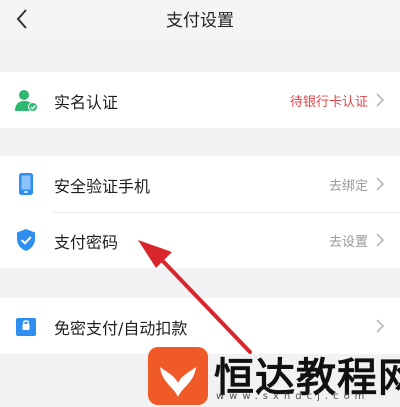 This screenshot has height=407, width=400. What do you see at coordinates (86, 102) in the screenshot?
I see `row-label: 实名认证` at bounding box center [86, 102].